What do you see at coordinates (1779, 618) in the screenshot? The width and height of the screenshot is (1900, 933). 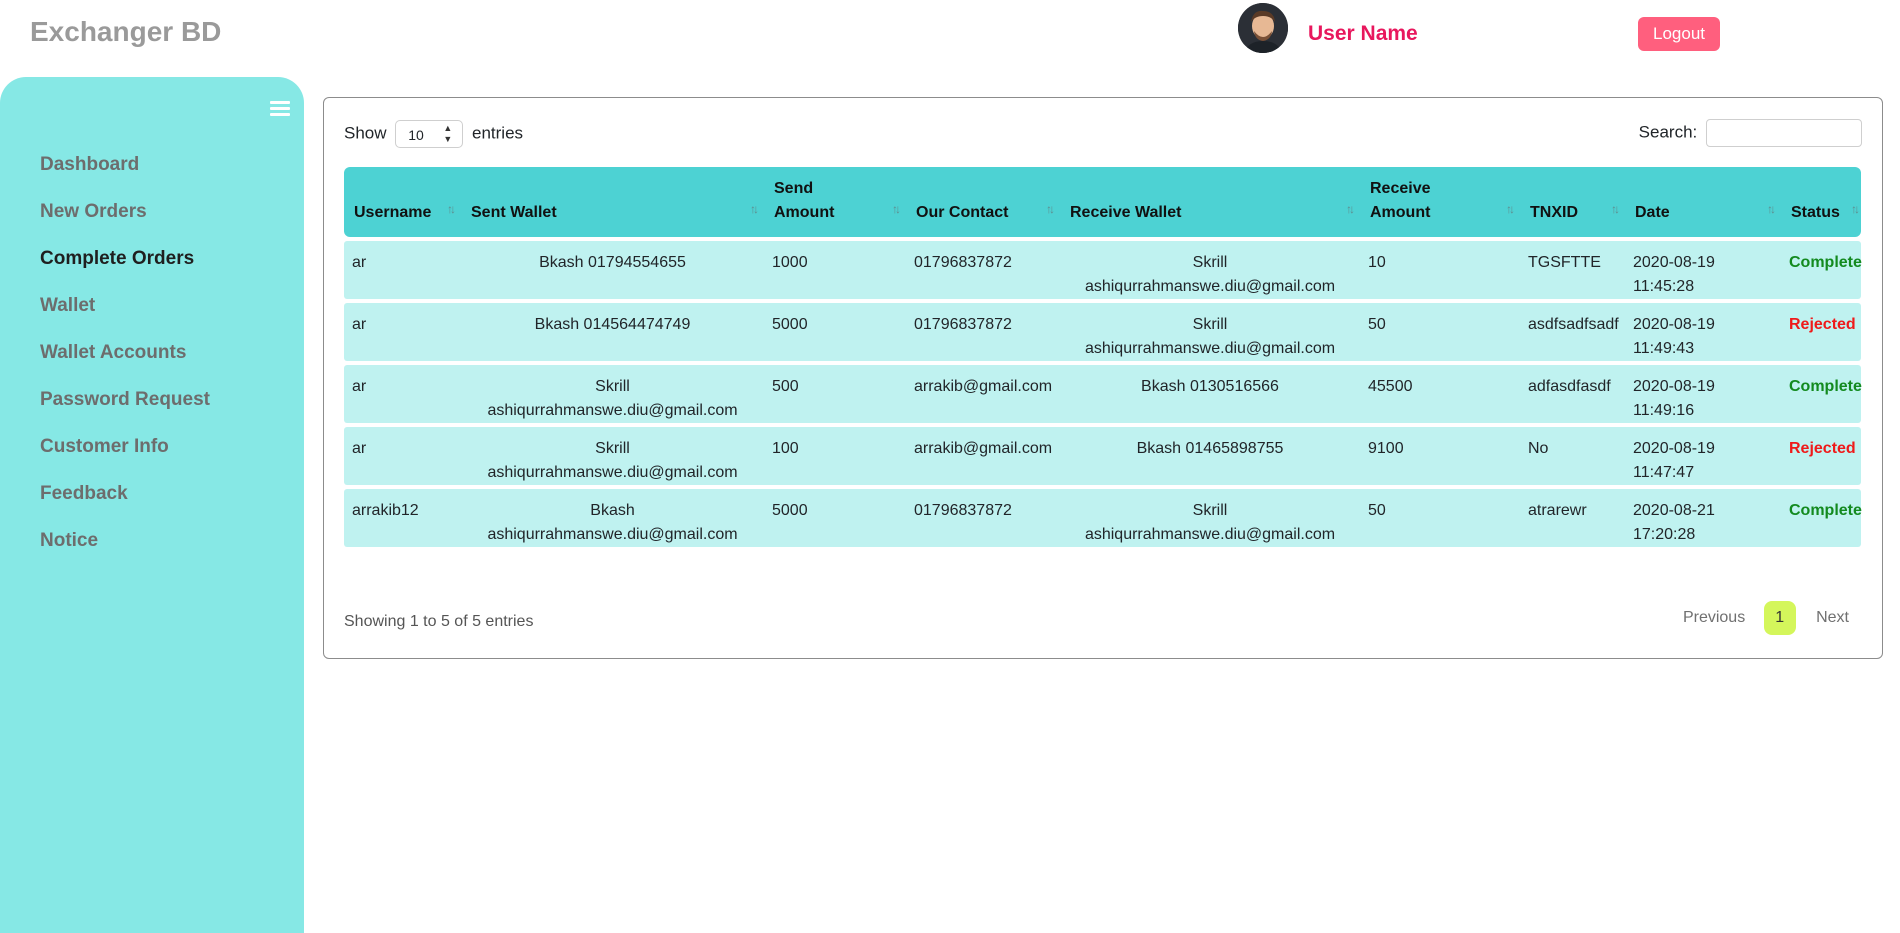 I see `pagination-page-1: 1` at bounding box center [1779, 618].